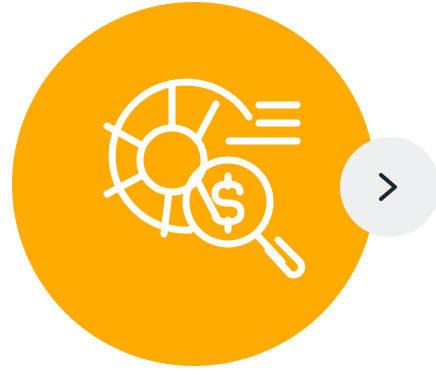 This screenshot has height=375, width=436. Describe the element at coordinates (228, 203) in the screenshot. I see `dollar-sign-icon` at that location.